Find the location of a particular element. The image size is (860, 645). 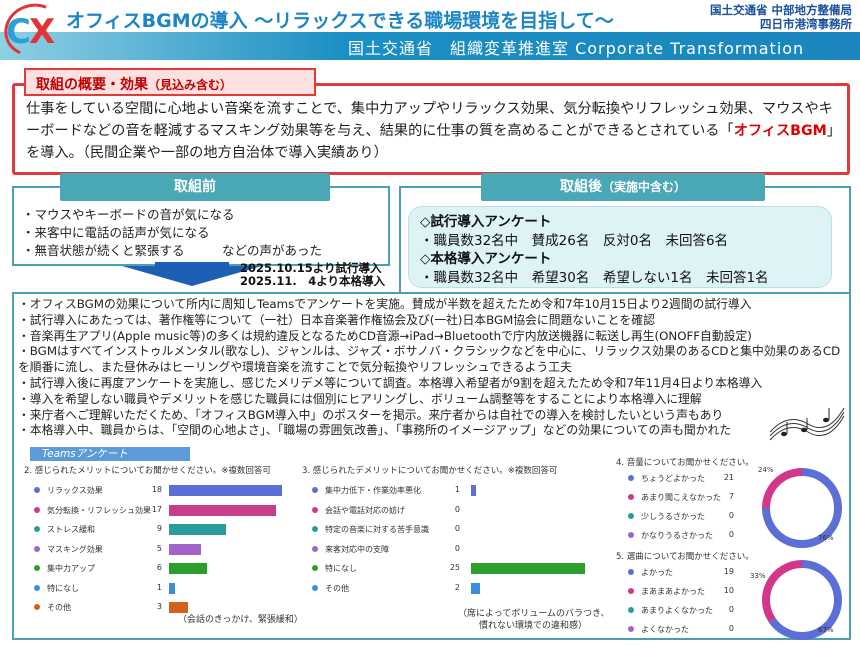

org-line1: 国土交通省 中部地方整備局 is located at coordinates (780, 10).